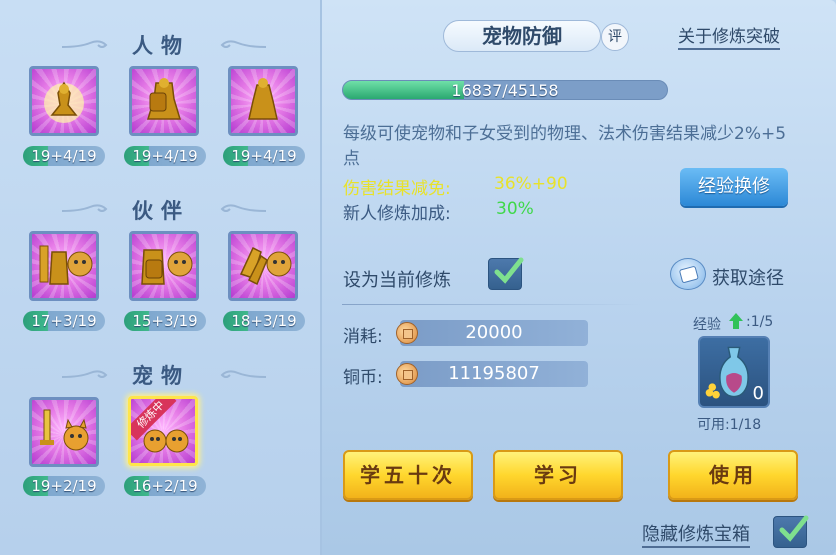 The image size is (836, 555). What do you see at coordinates (707, 325) in the screenshot?
I see `experience-label: 经验` at bounding box center [707, 325].